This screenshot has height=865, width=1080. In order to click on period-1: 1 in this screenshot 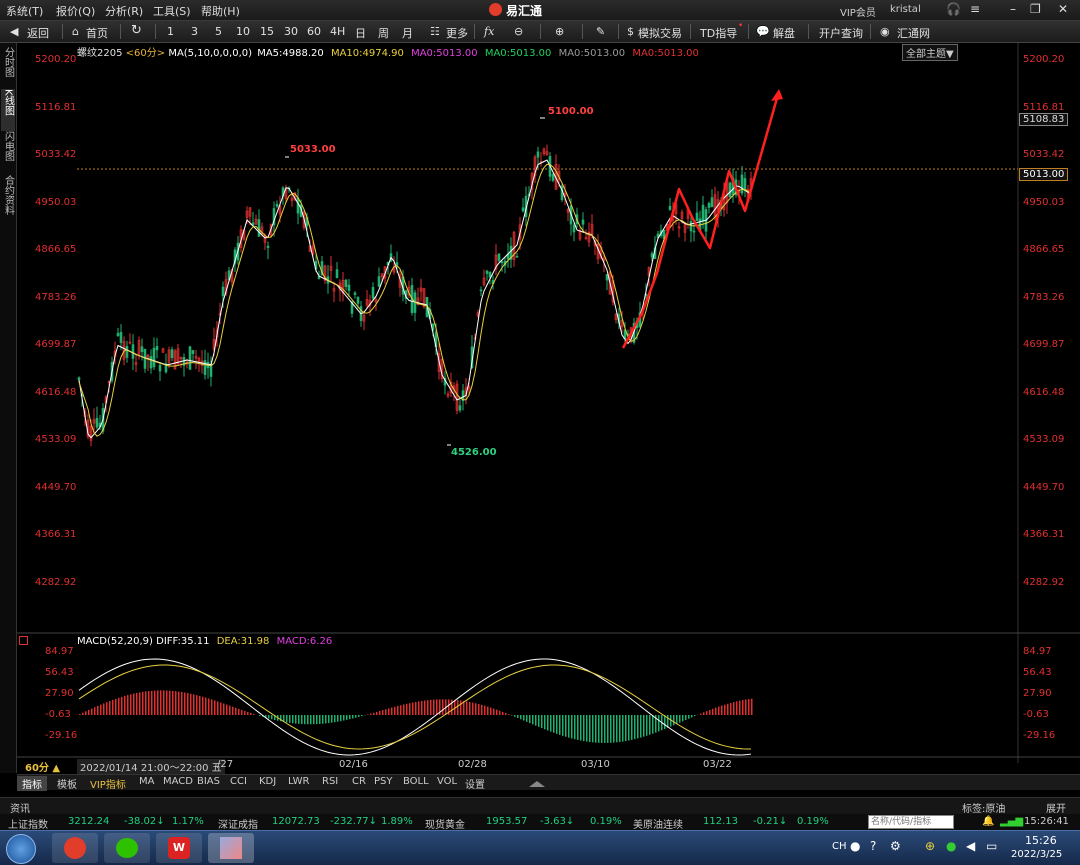, I will do `click(170, 31)`.